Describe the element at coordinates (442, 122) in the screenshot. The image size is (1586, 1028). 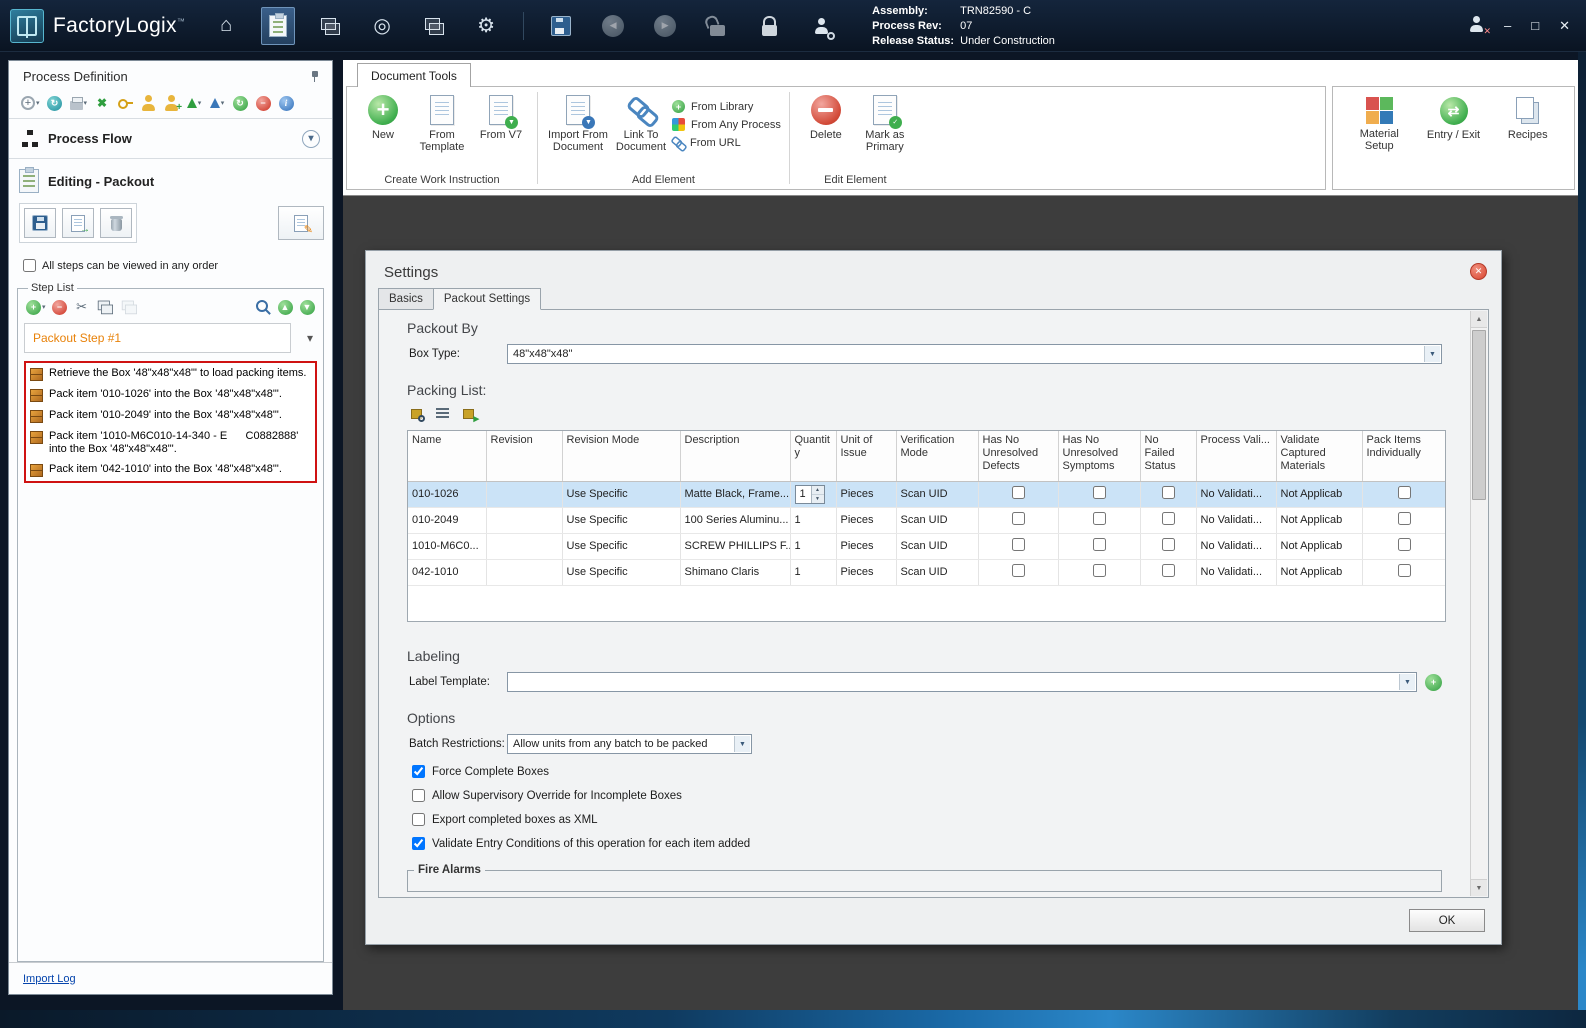
I see `from-template-button: From Template` at that location.